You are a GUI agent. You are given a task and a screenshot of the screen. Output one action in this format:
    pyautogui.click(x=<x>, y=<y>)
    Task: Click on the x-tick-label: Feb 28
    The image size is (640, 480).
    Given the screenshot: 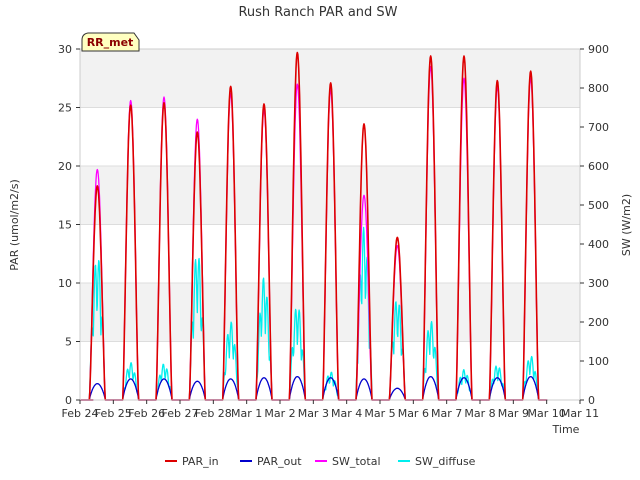 What is the action you would take?
    pyautogui.click(x=213, y=413)
    